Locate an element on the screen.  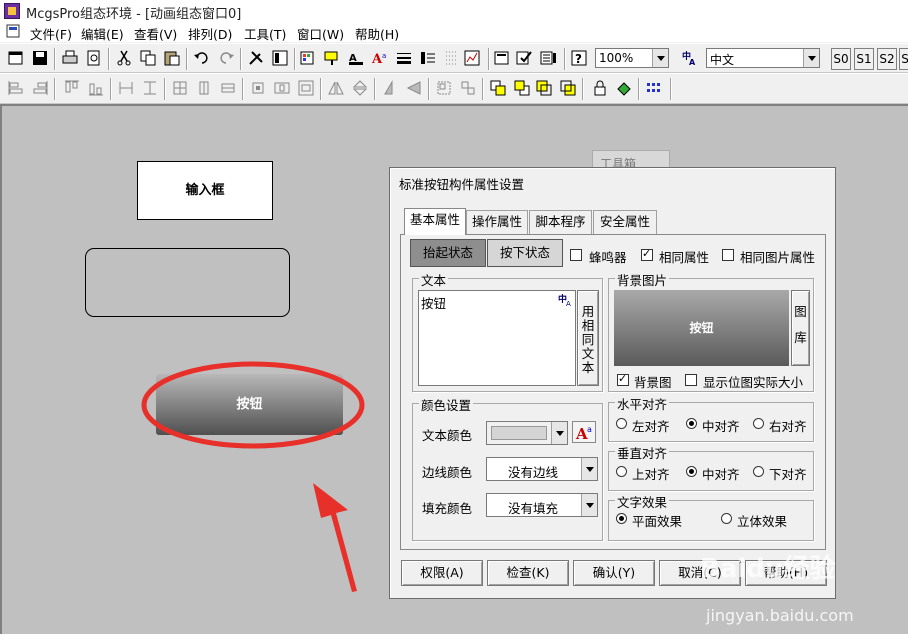
font-style-icon: Aa is located at coordinates (584, 432).